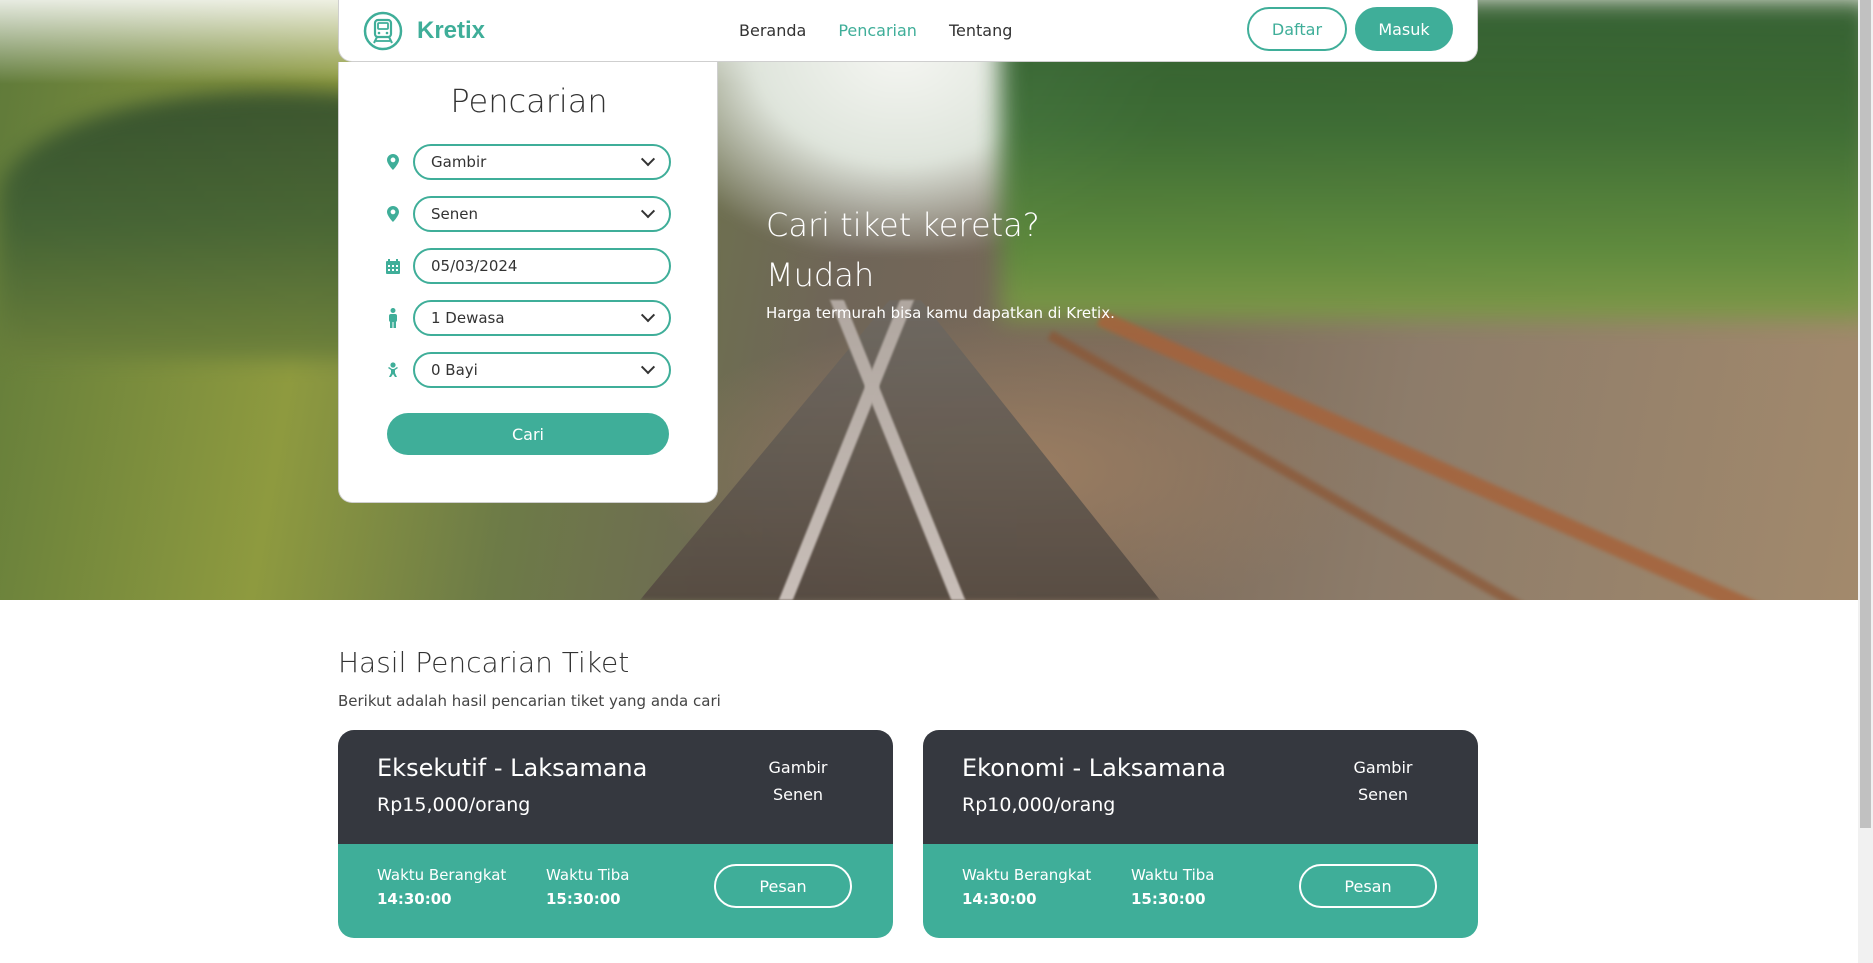 This screenshot has height=963, width=1873. Describe the element at coordinates (454, 214) in the screenshot. I see `destination-value: Senen` at that location.